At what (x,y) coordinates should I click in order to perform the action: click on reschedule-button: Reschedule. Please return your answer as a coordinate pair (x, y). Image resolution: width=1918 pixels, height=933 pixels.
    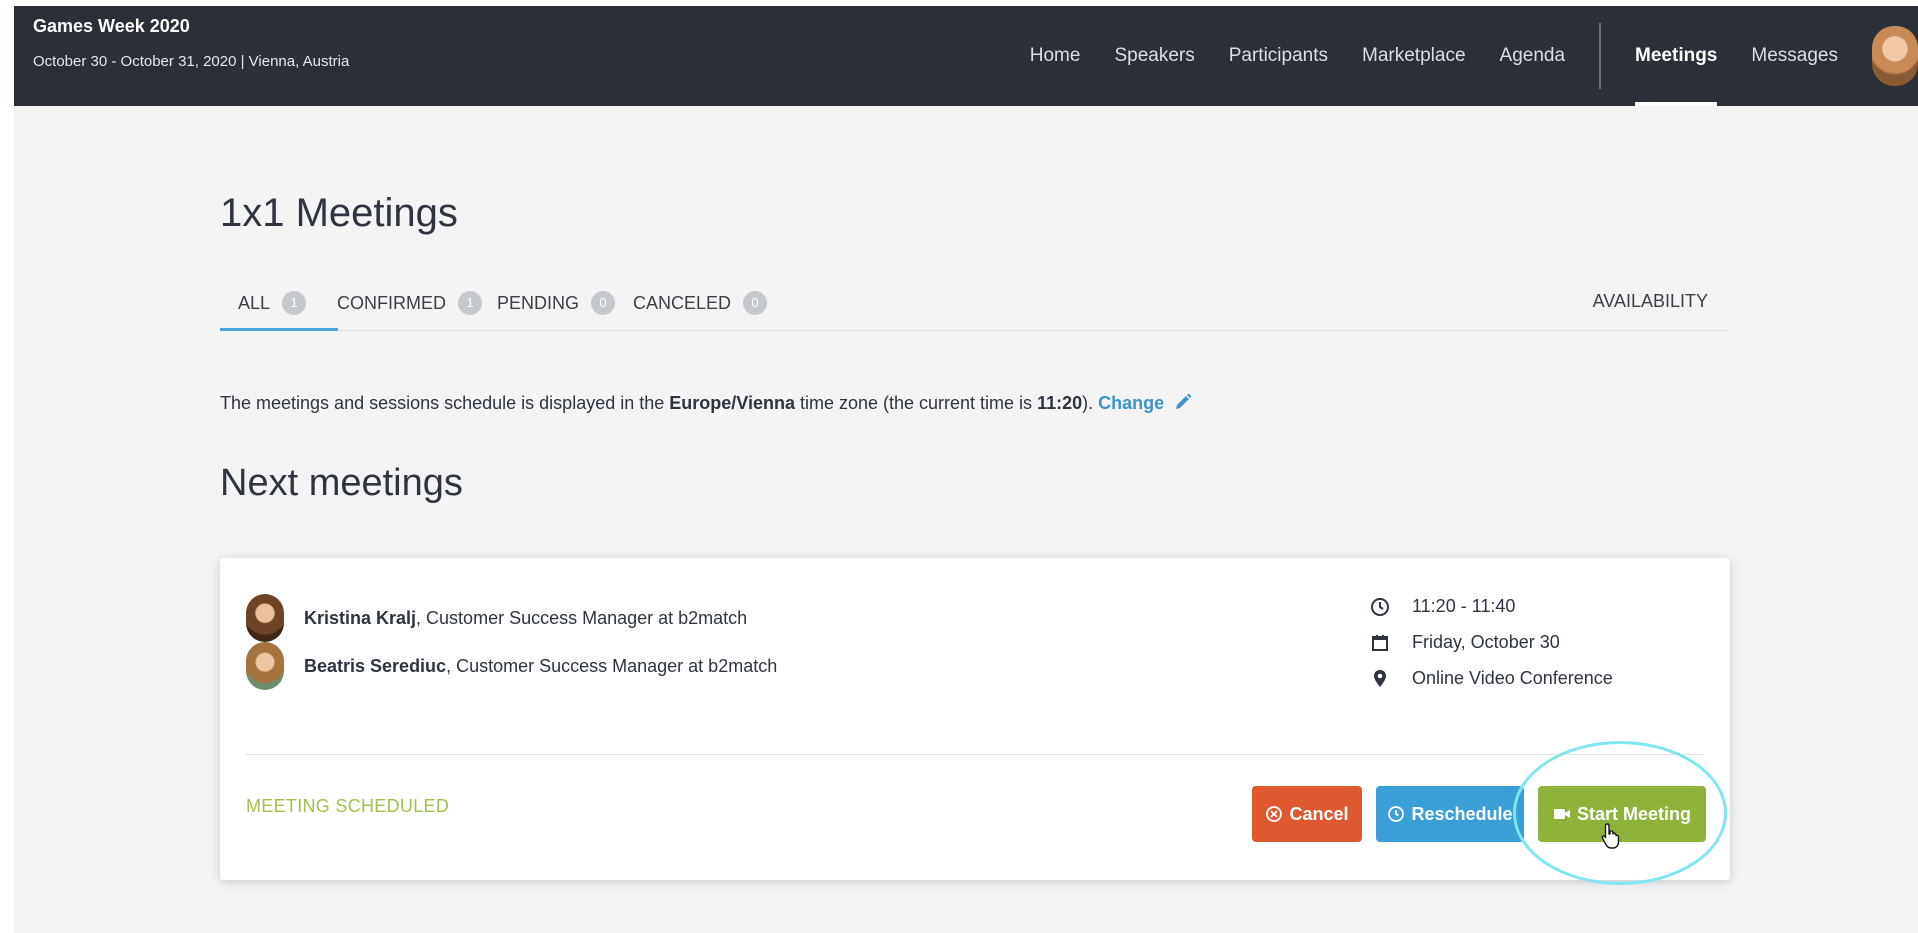
    Looking at the image, I should click on (1450, 814).